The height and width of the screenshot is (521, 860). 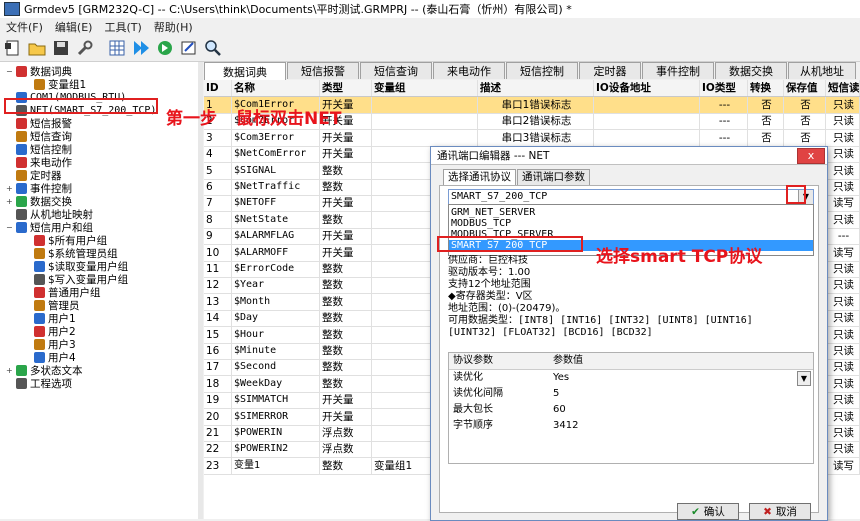 What do you see at coordinates (213, 48) in the screenshot?
I see `search-icon` at bounding box center [213, 48].